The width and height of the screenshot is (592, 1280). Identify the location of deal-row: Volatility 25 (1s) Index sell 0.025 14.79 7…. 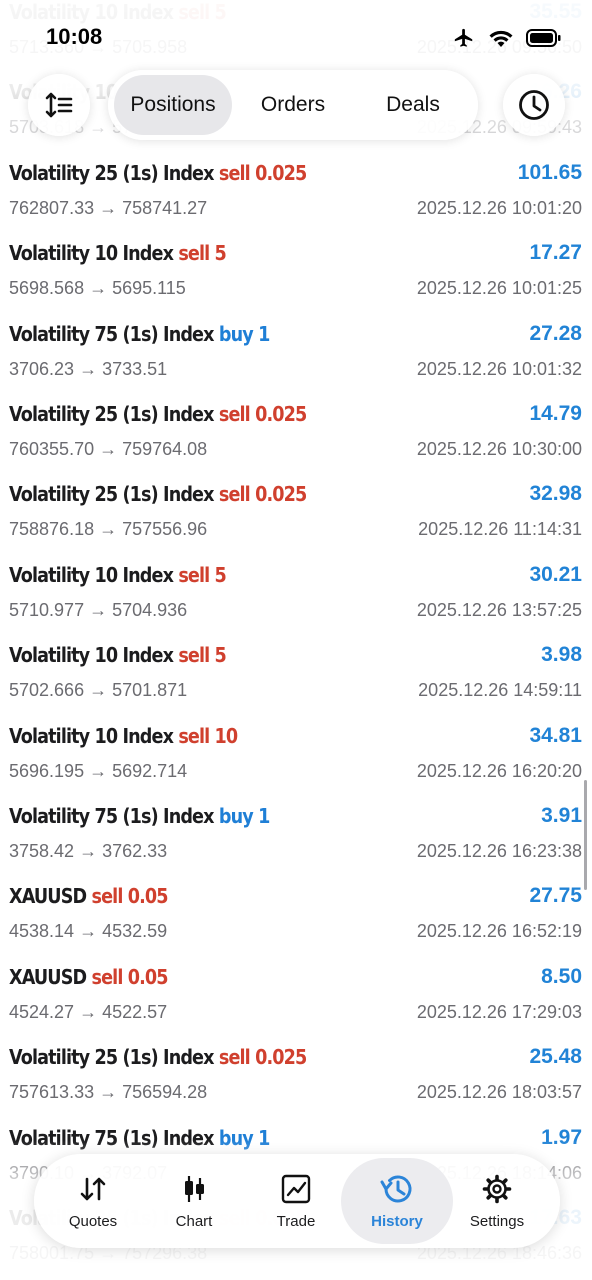
(296, 436).